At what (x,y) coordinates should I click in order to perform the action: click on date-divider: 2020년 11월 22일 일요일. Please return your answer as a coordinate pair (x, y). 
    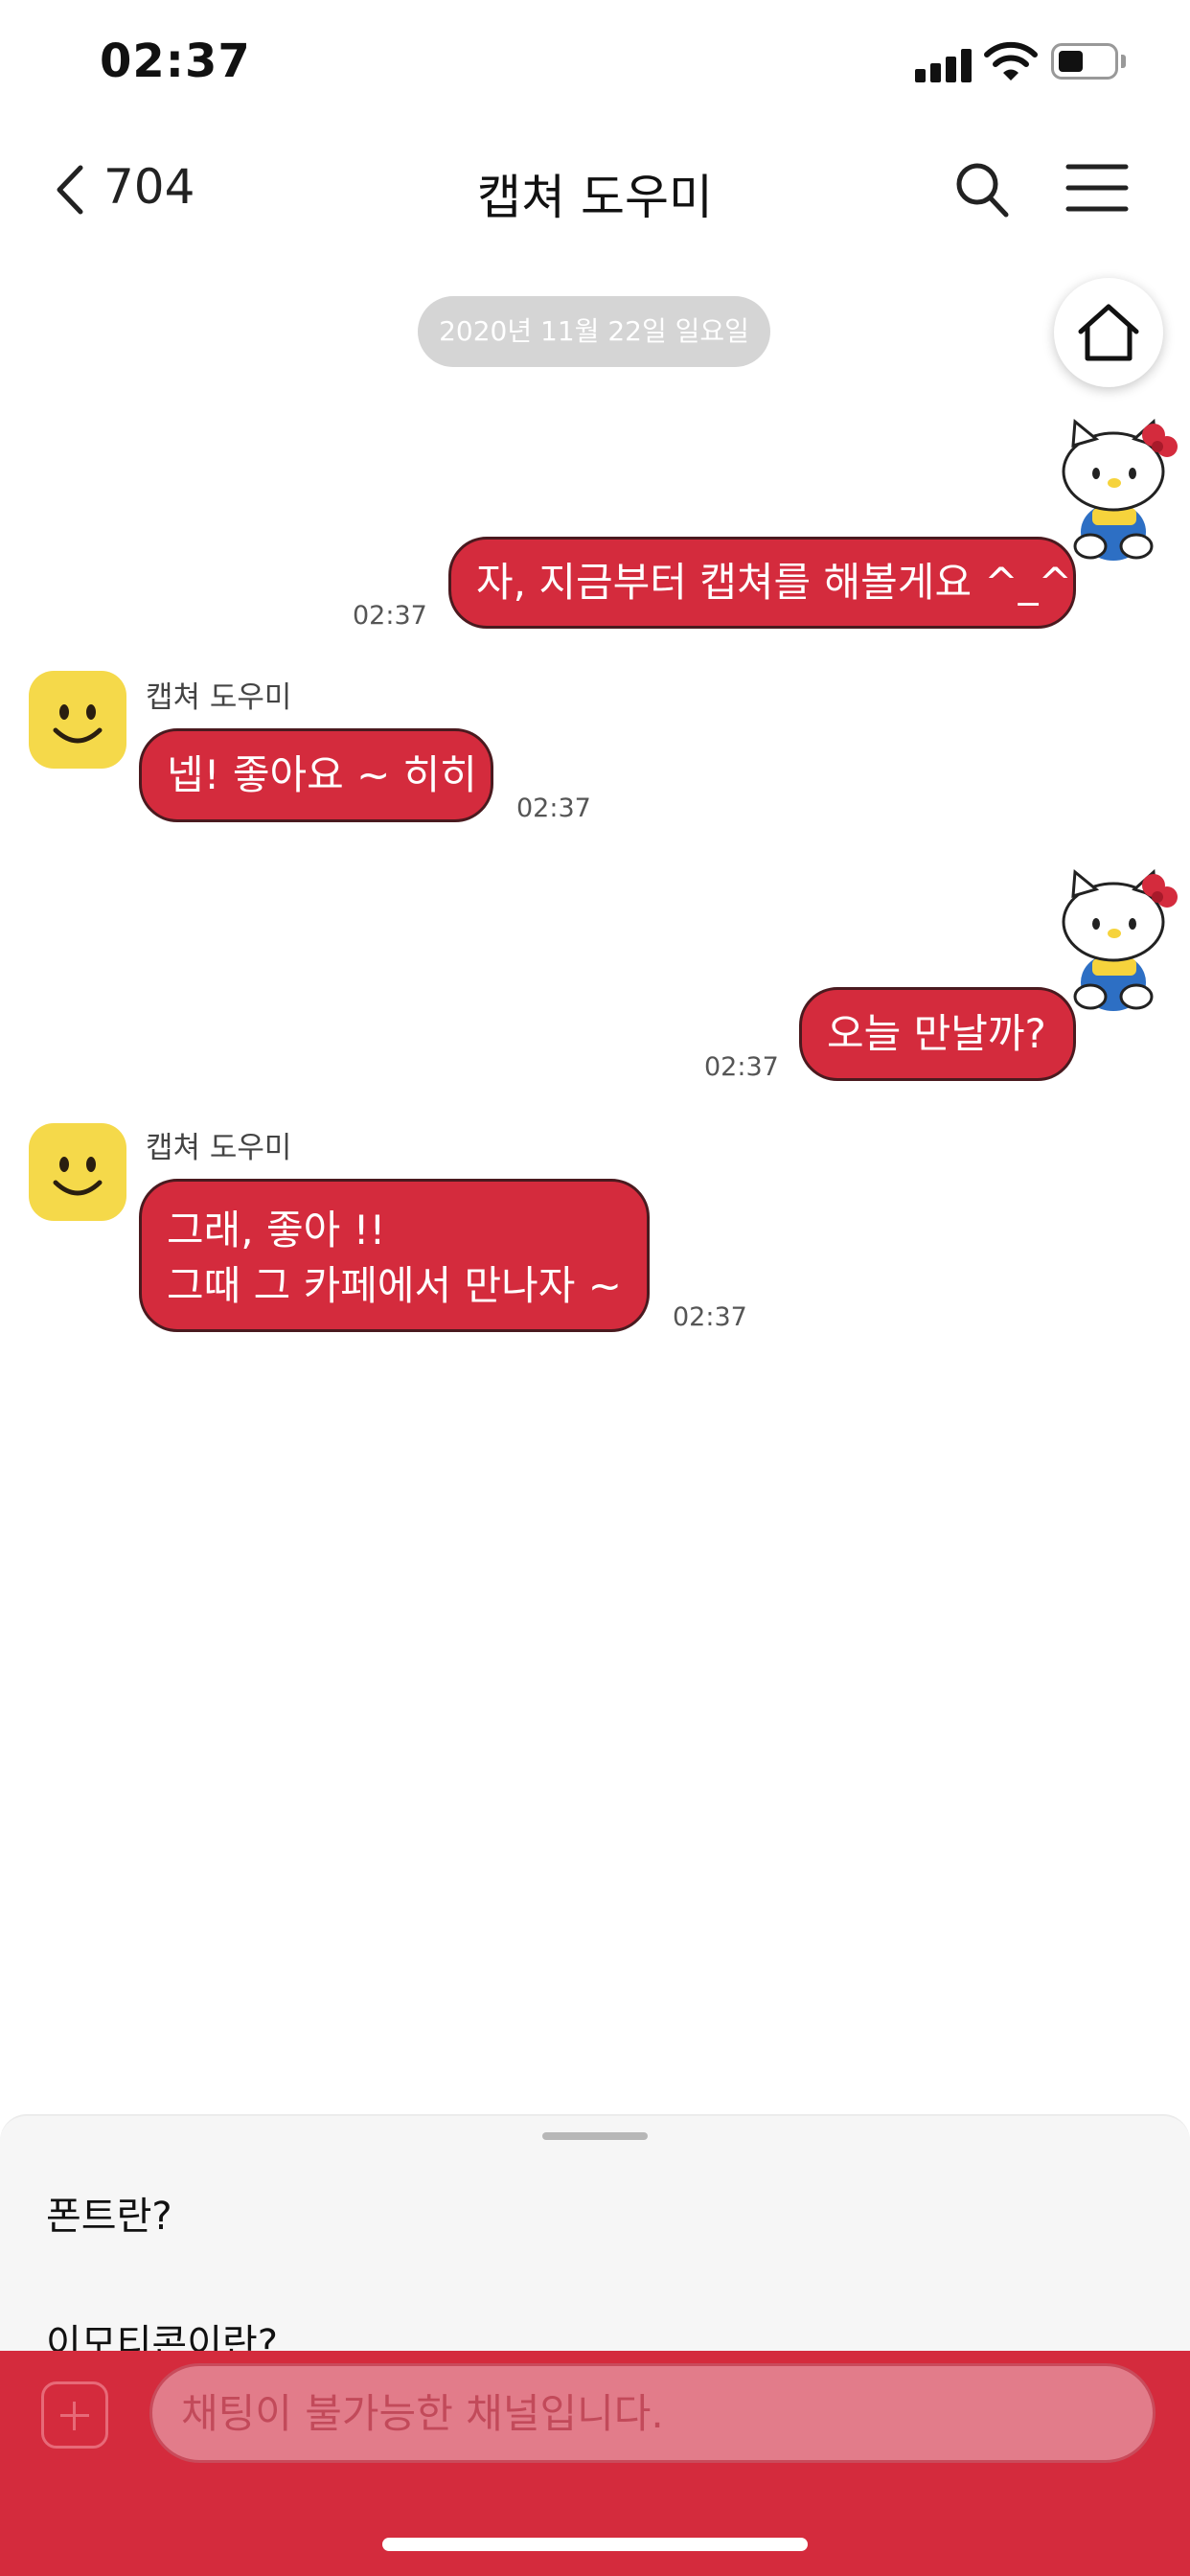
    Looking at the image, I should click on (594, 331).